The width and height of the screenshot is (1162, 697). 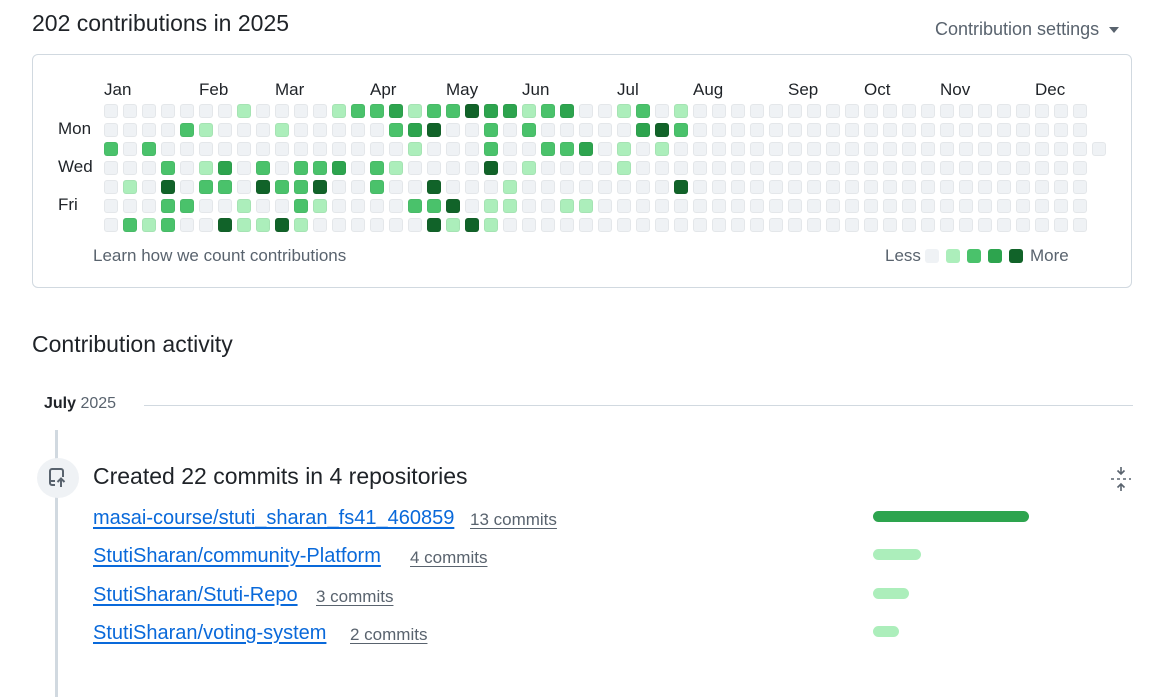 I want to click on repo-link: StutiSharan/community-Platform, so click(x=237, y=556).